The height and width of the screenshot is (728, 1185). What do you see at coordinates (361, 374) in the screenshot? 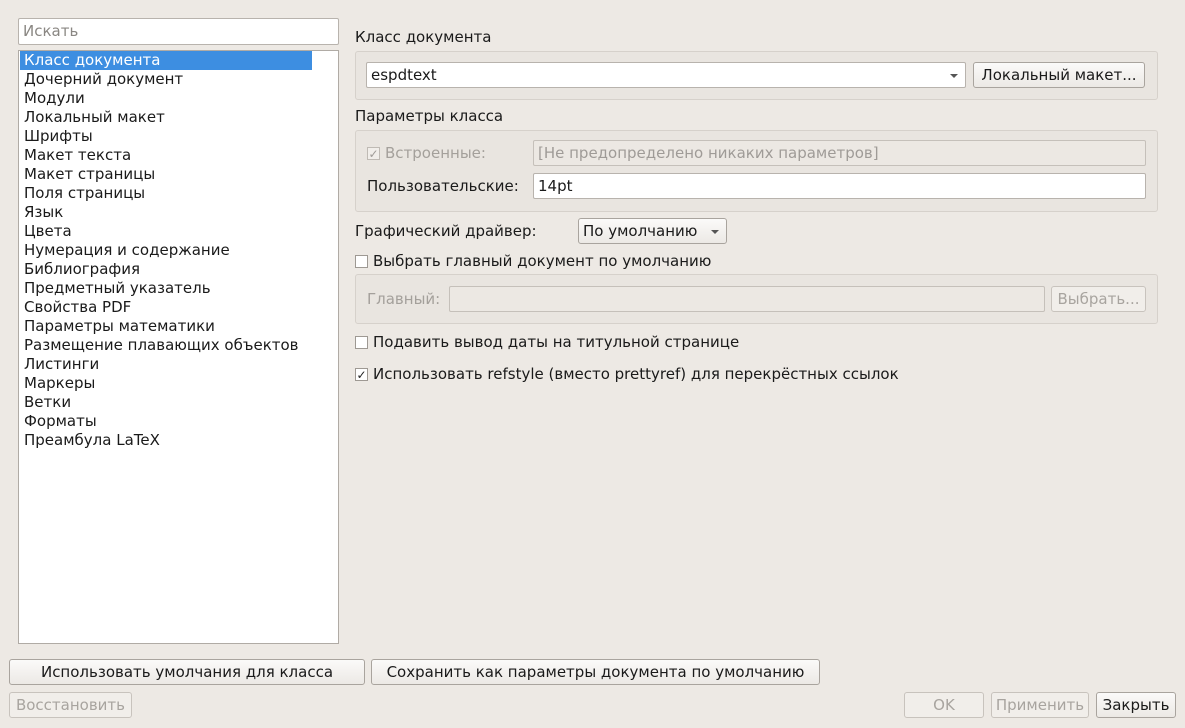
I see `refstyle-checkbox: ✓` at bounding box center [361, 374].